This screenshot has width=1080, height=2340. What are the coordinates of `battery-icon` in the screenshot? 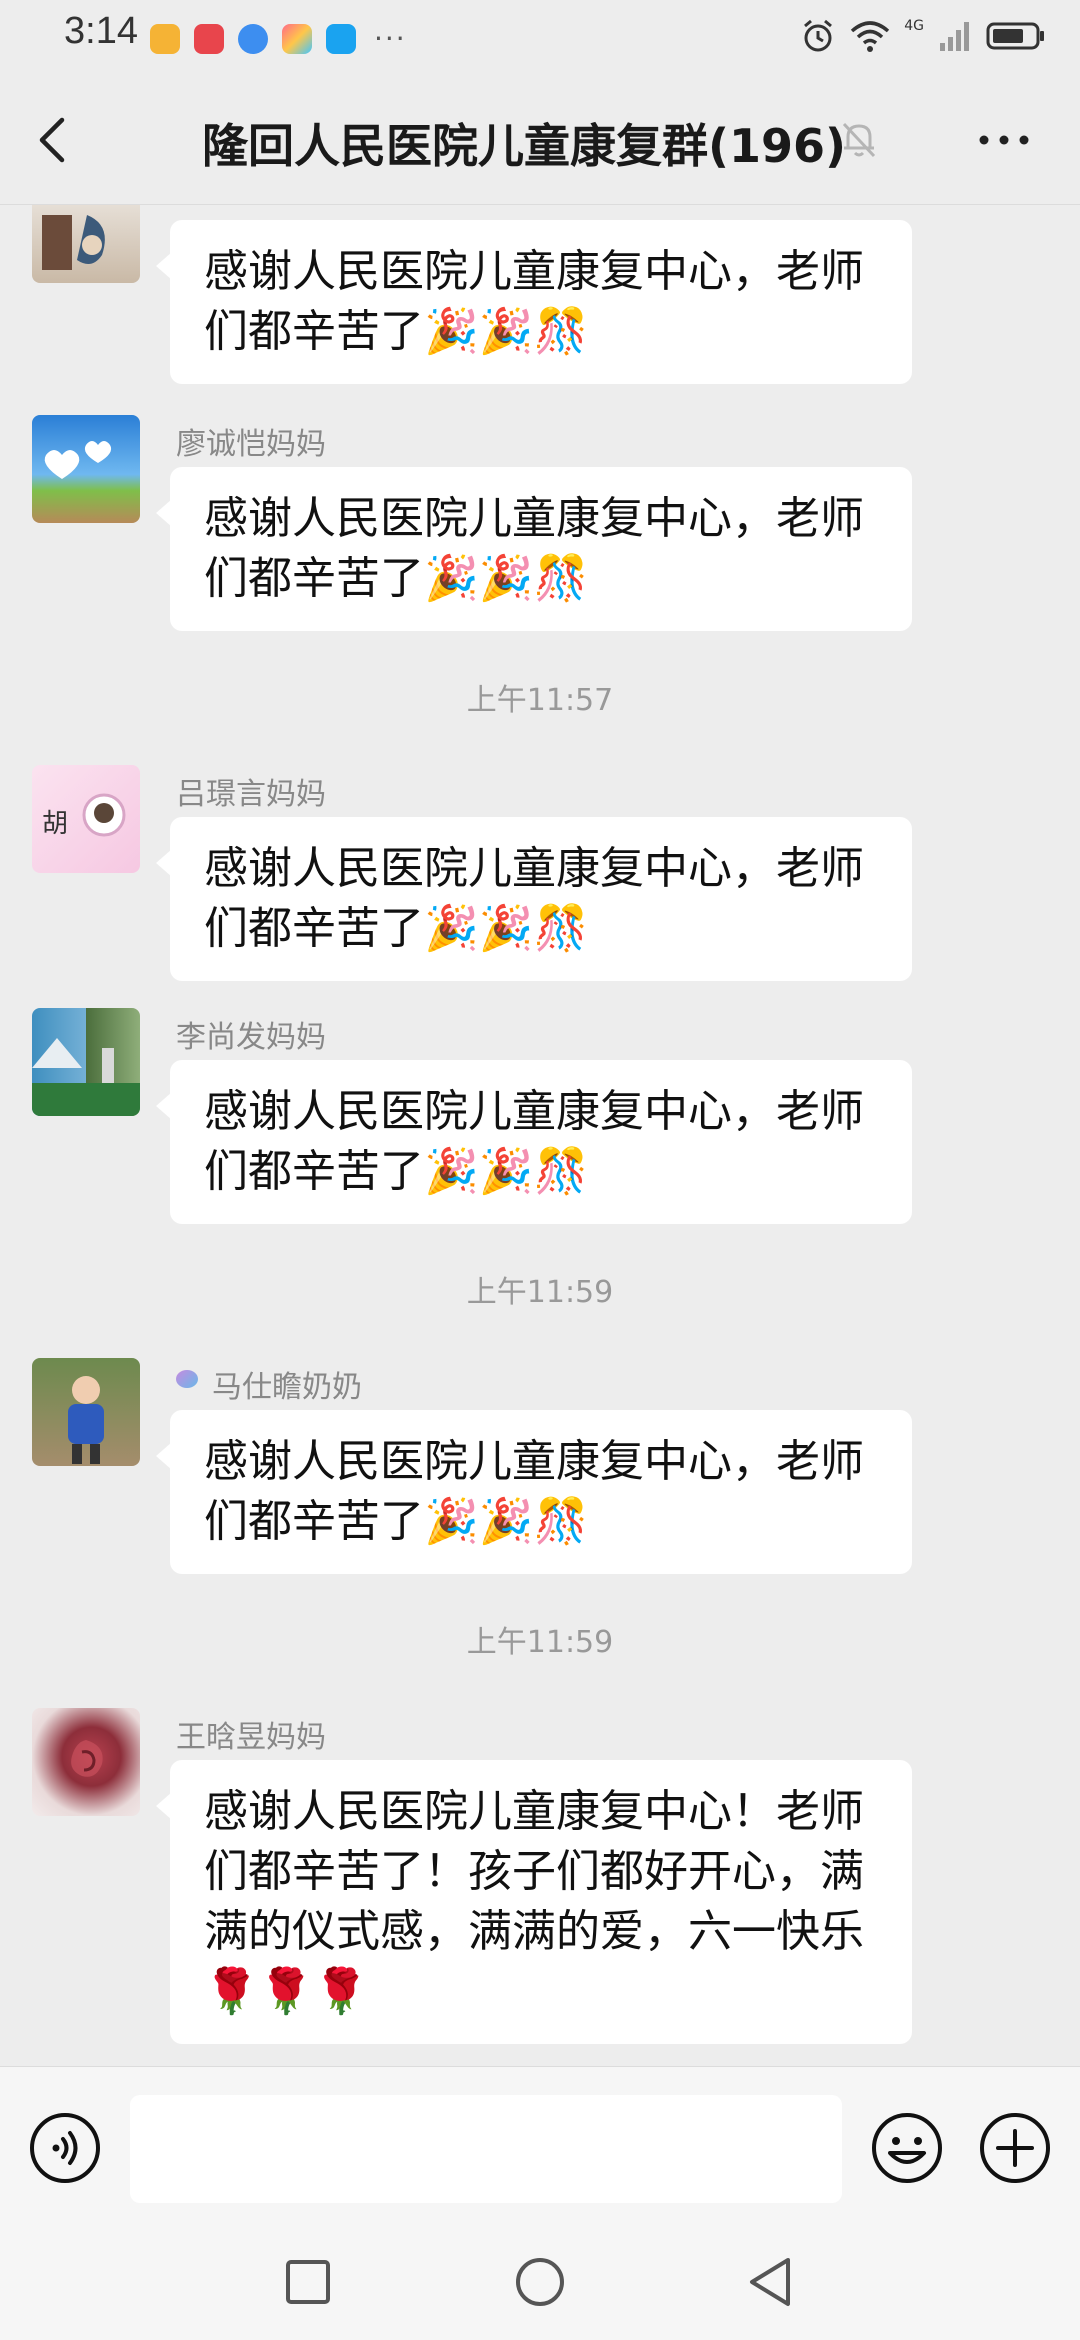 It's located at (1015, 36).